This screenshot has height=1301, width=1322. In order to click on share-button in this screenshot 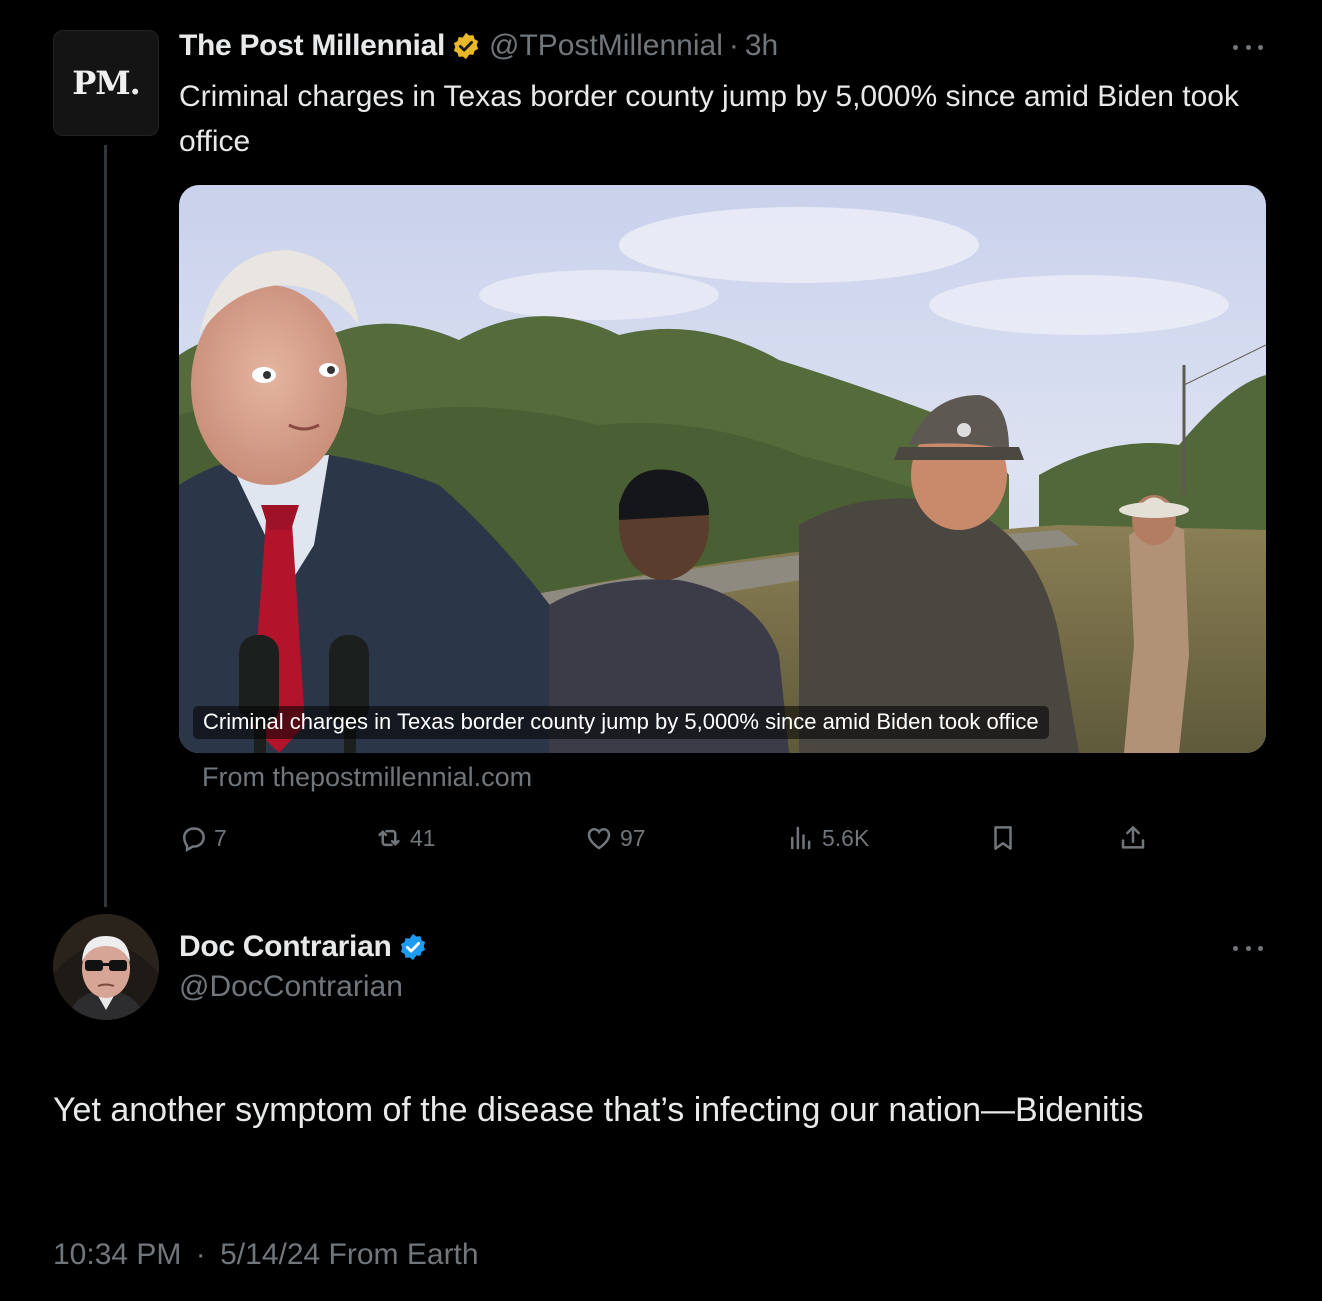, I will do `click(1136, 838)`.